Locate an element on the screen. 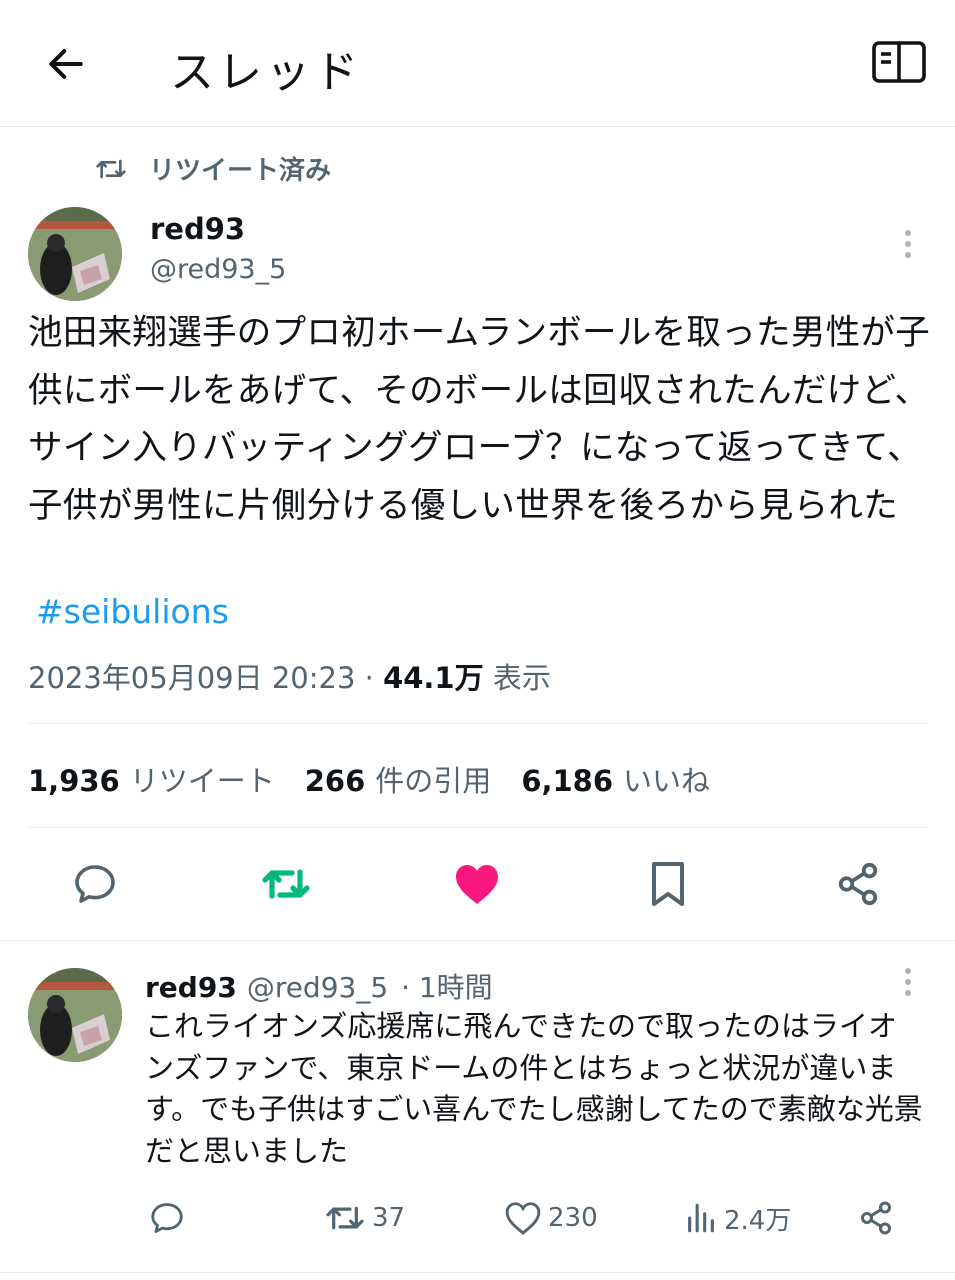  page-title: スレッド is located at coordinates (266, 72).